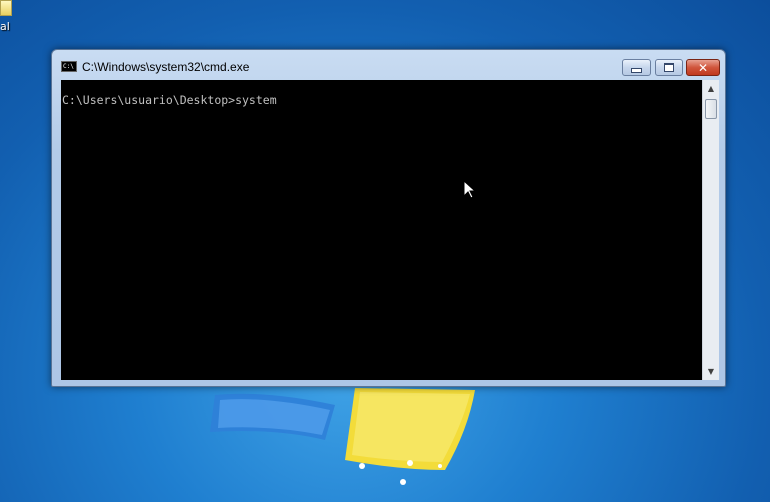  Describe the element at coordinates (711, 109) in the screenshot. I see `scroll-thumb` at that location.